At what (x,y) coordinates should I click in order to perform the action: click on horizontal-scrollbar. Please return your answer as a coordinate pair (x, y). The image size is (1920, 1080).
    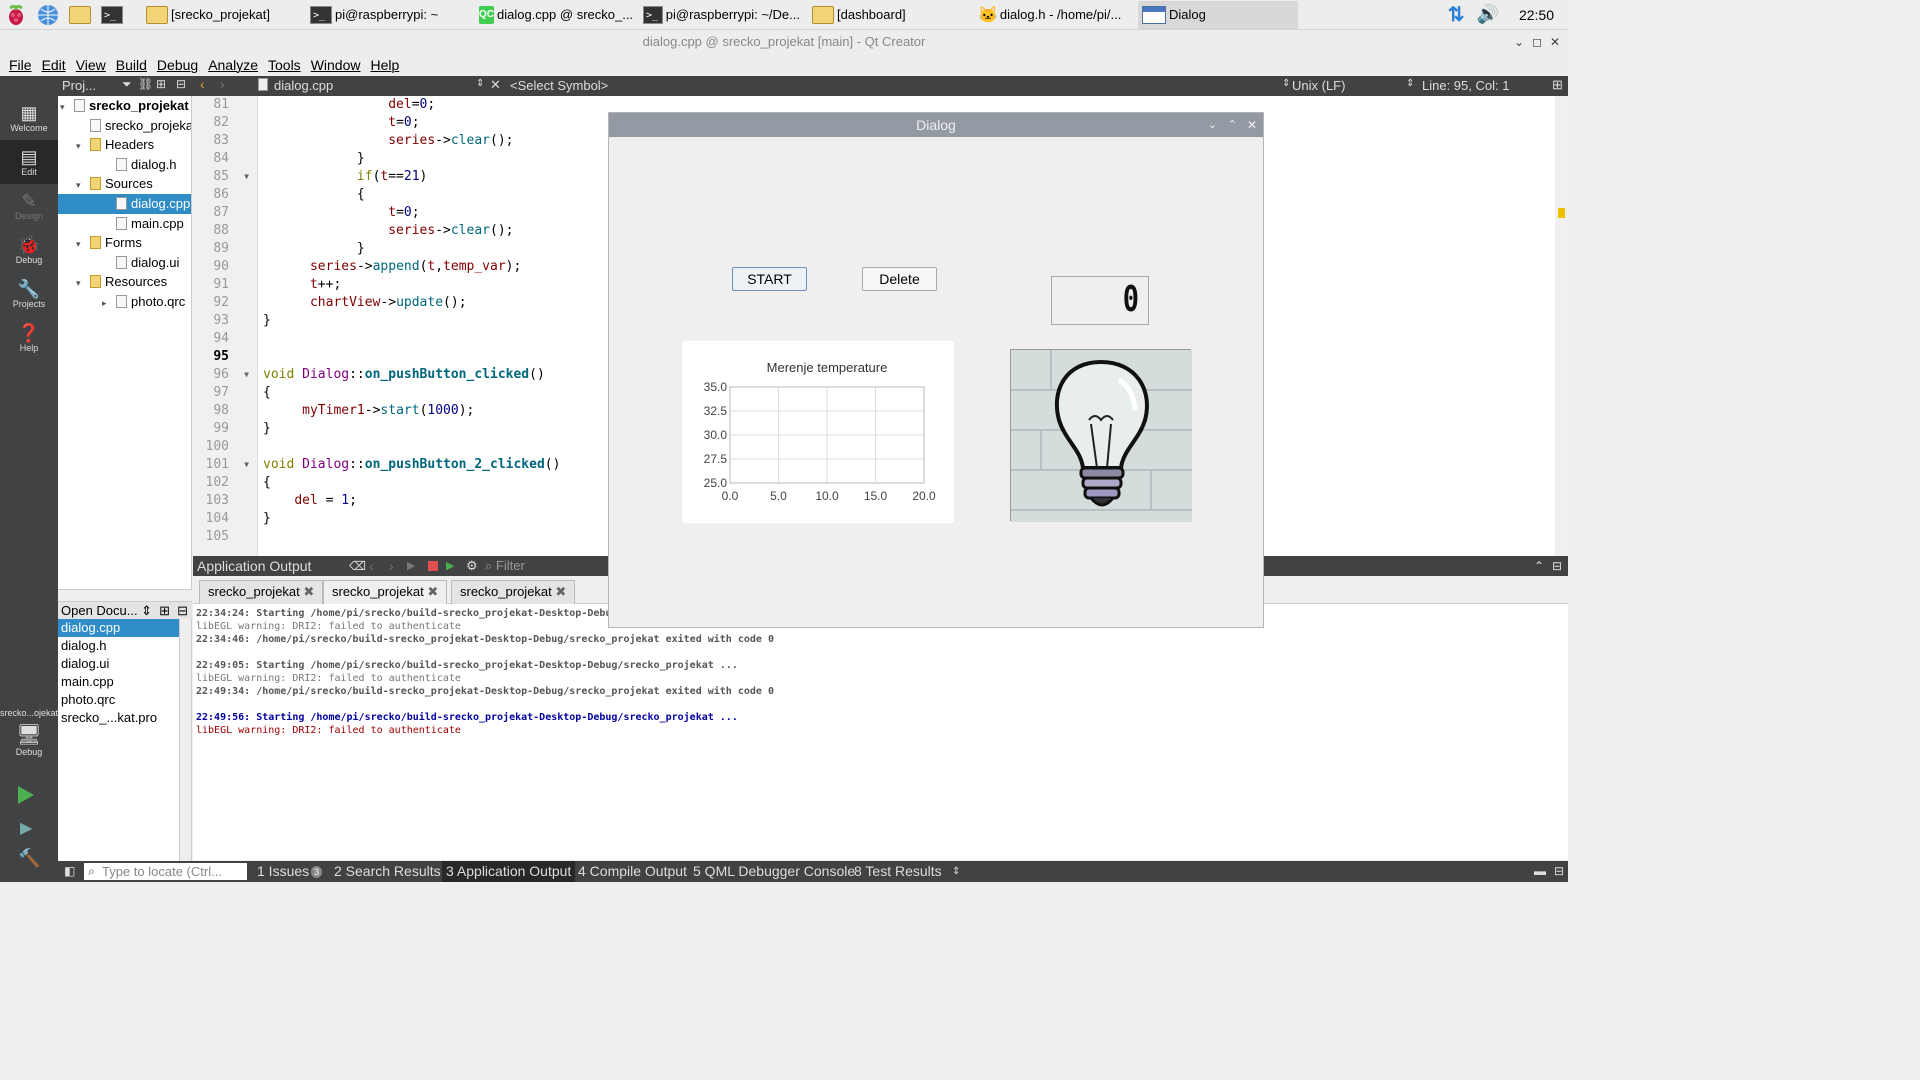
    Looking at the image, I should click on (125, 595).